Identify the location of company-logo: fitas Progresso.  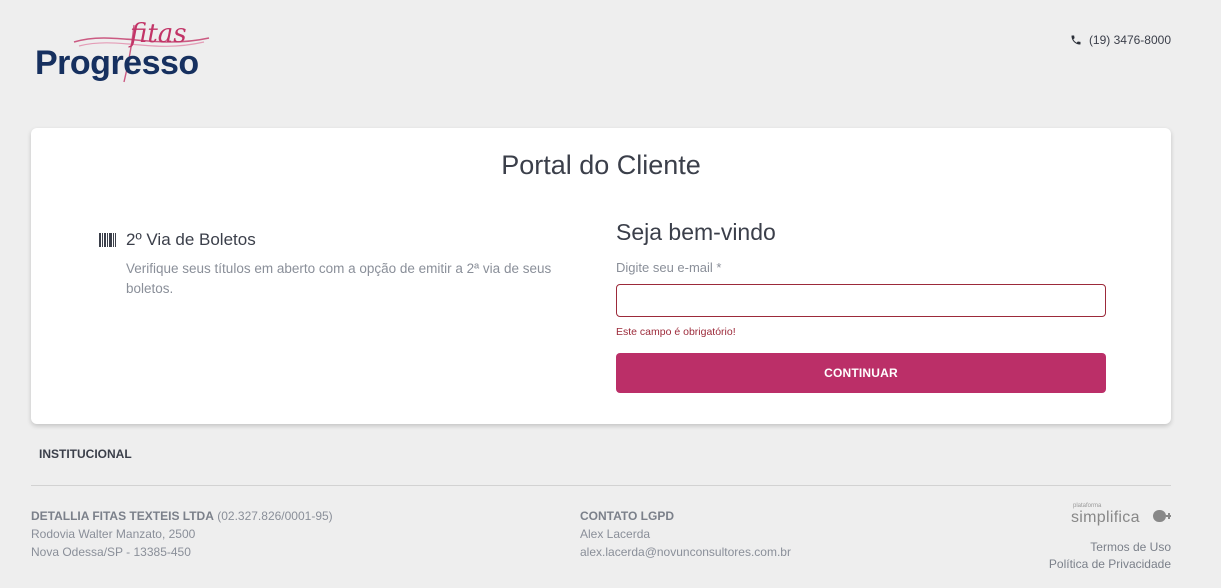
(129, 53).